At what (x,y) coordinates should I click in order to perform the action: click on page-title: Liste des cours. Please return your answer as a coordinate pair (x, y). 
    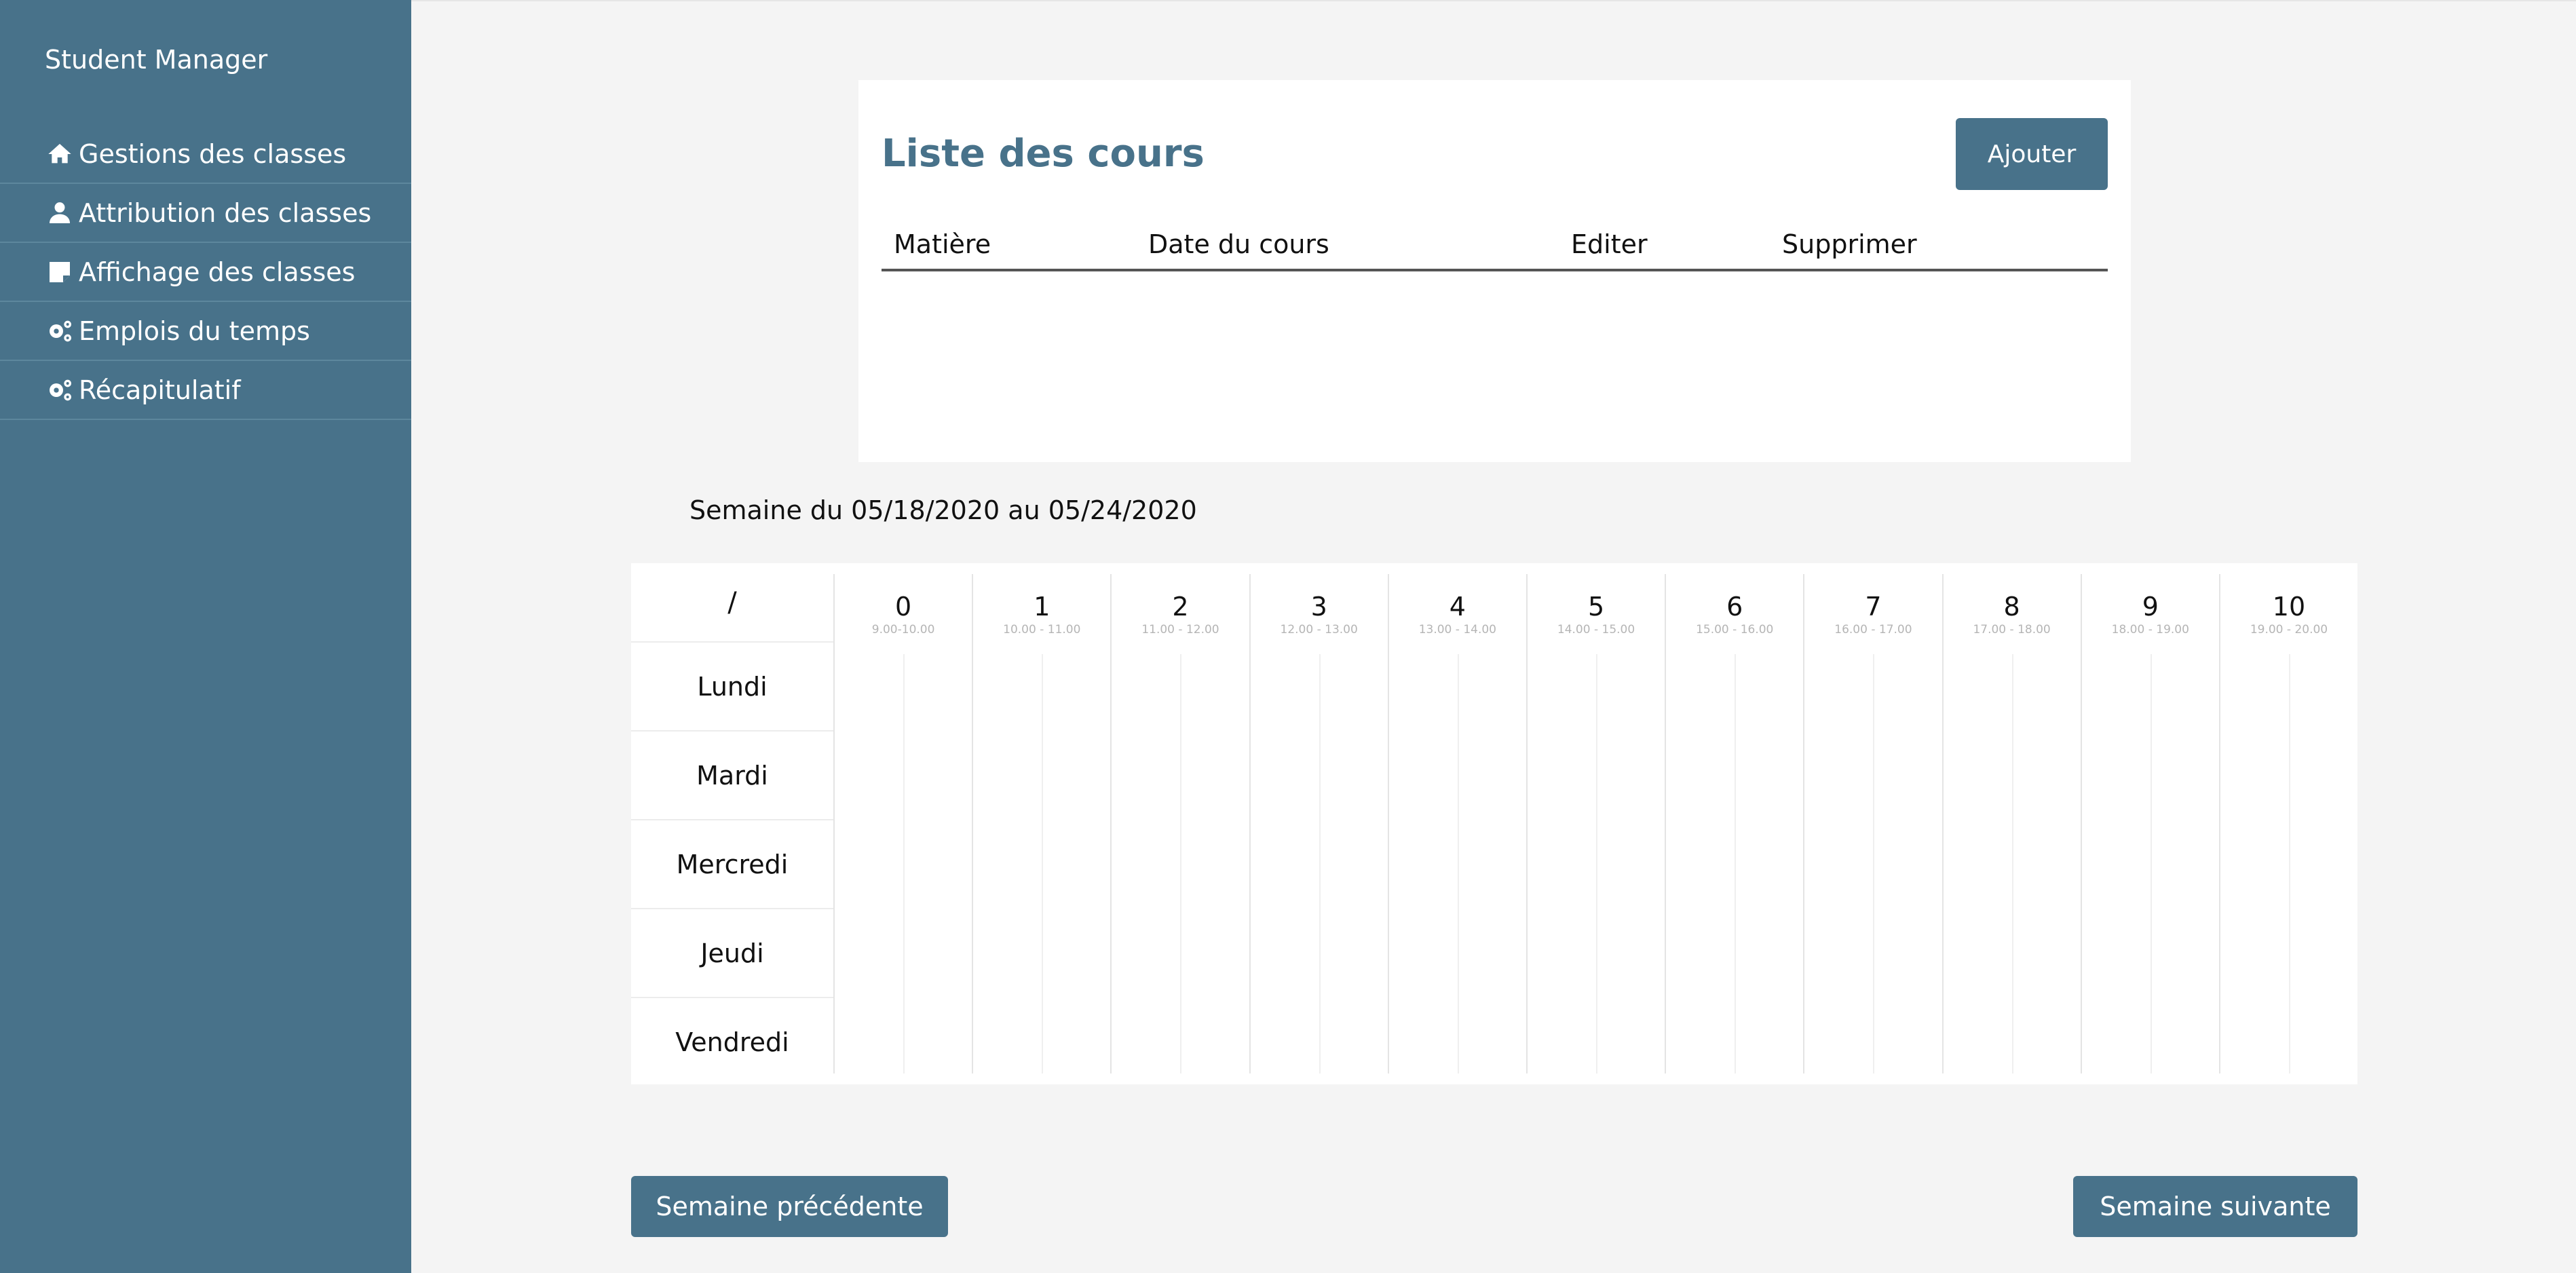
    Looking at the image, I should click on (1043, 154).